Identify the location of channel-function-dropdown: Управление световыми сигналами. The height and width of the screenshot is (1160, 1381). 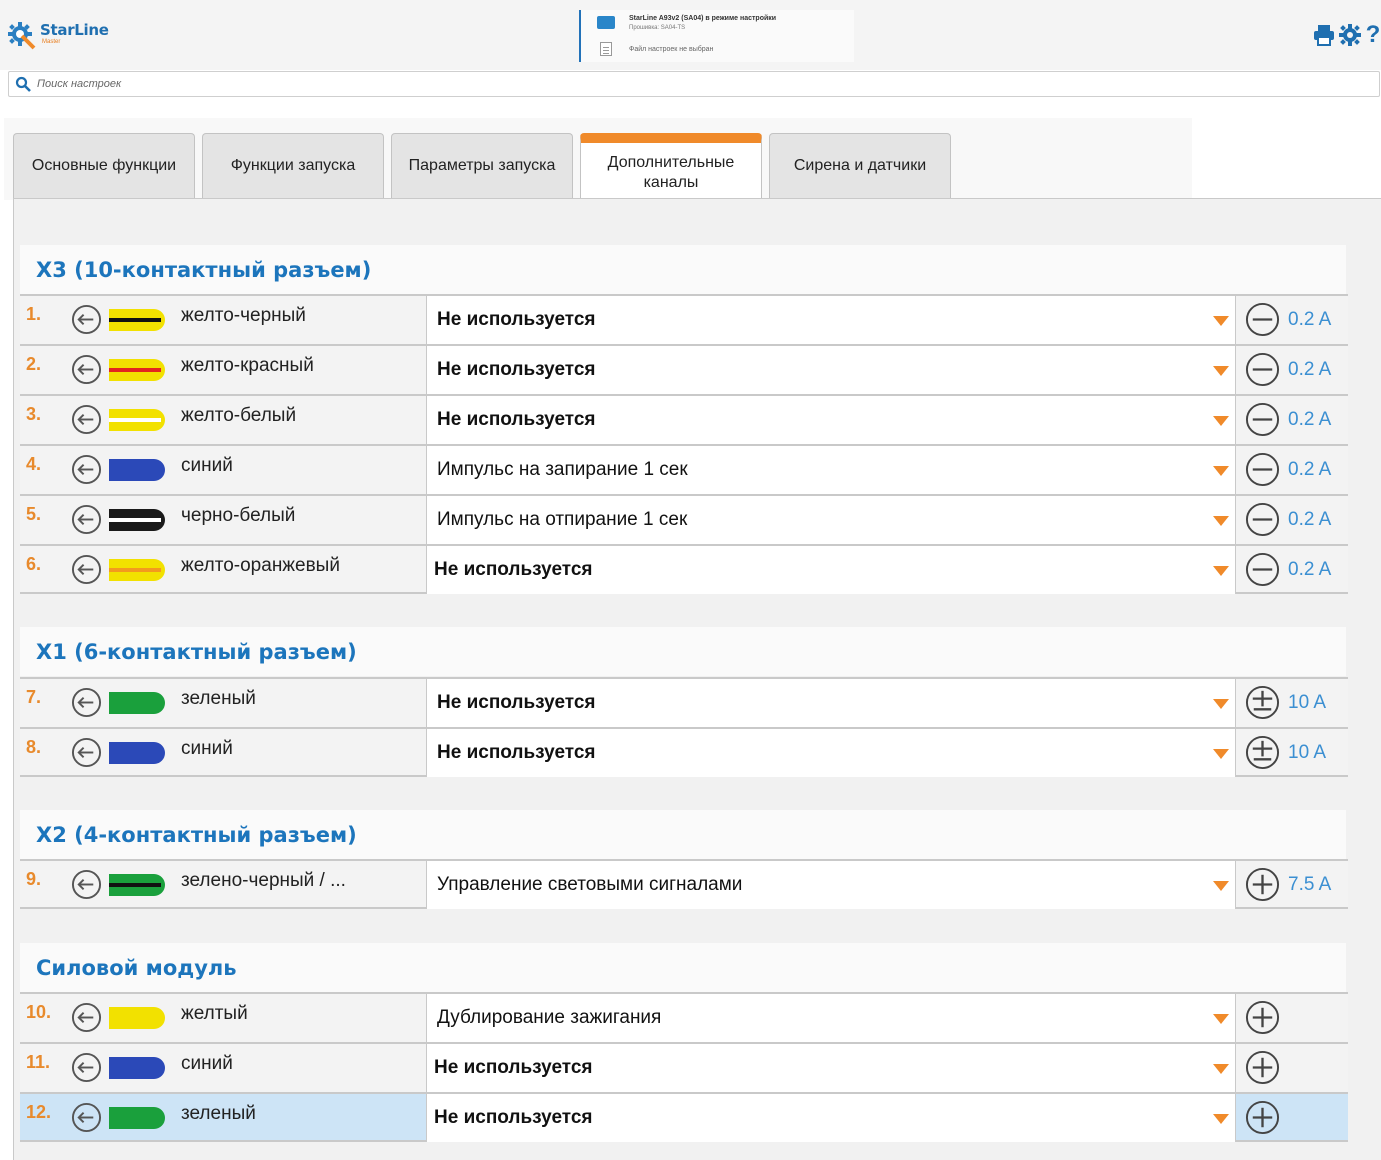
(831, 885).